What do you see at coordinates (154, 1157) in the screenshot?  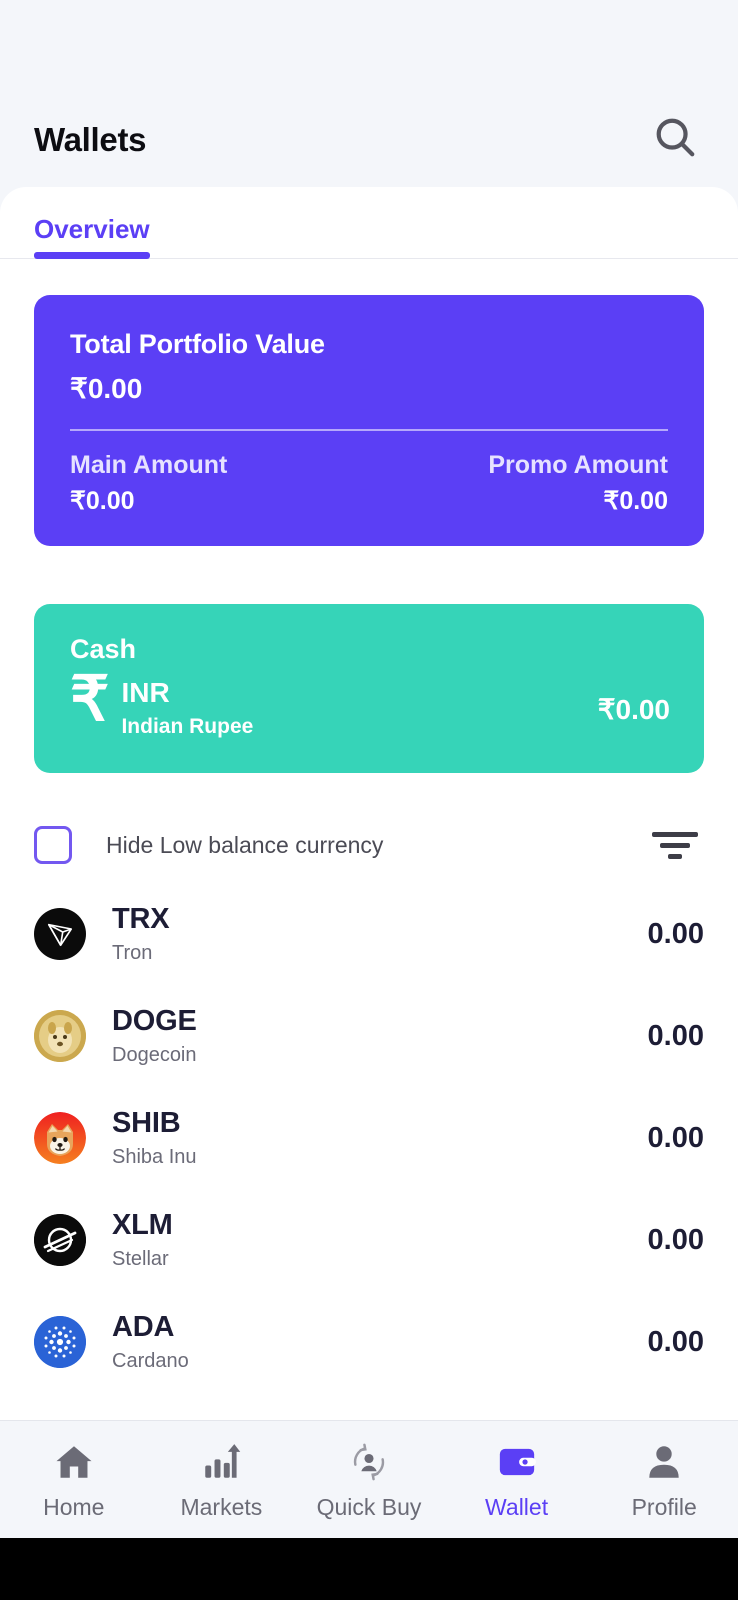 I see `coin-name: Shiba Inu` at bounding box center [154, 1157].